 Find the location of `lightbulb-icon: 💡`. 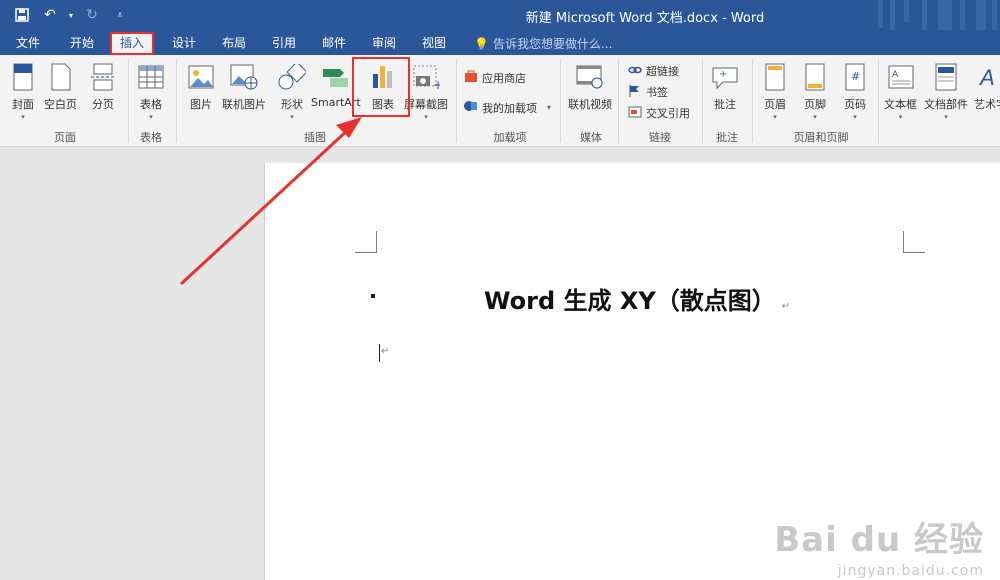

lightbulb-icon: 💡 is located at coordinates (481, 43).